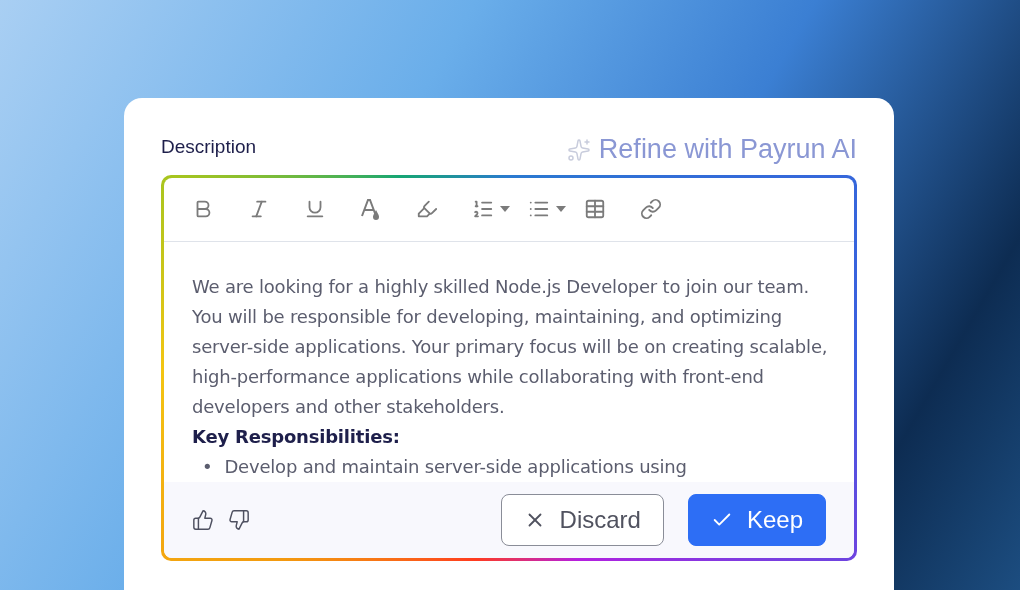 This screenshot has height=590, width=1020. I want to click on thumbs-down-icon, so click(239, 519).